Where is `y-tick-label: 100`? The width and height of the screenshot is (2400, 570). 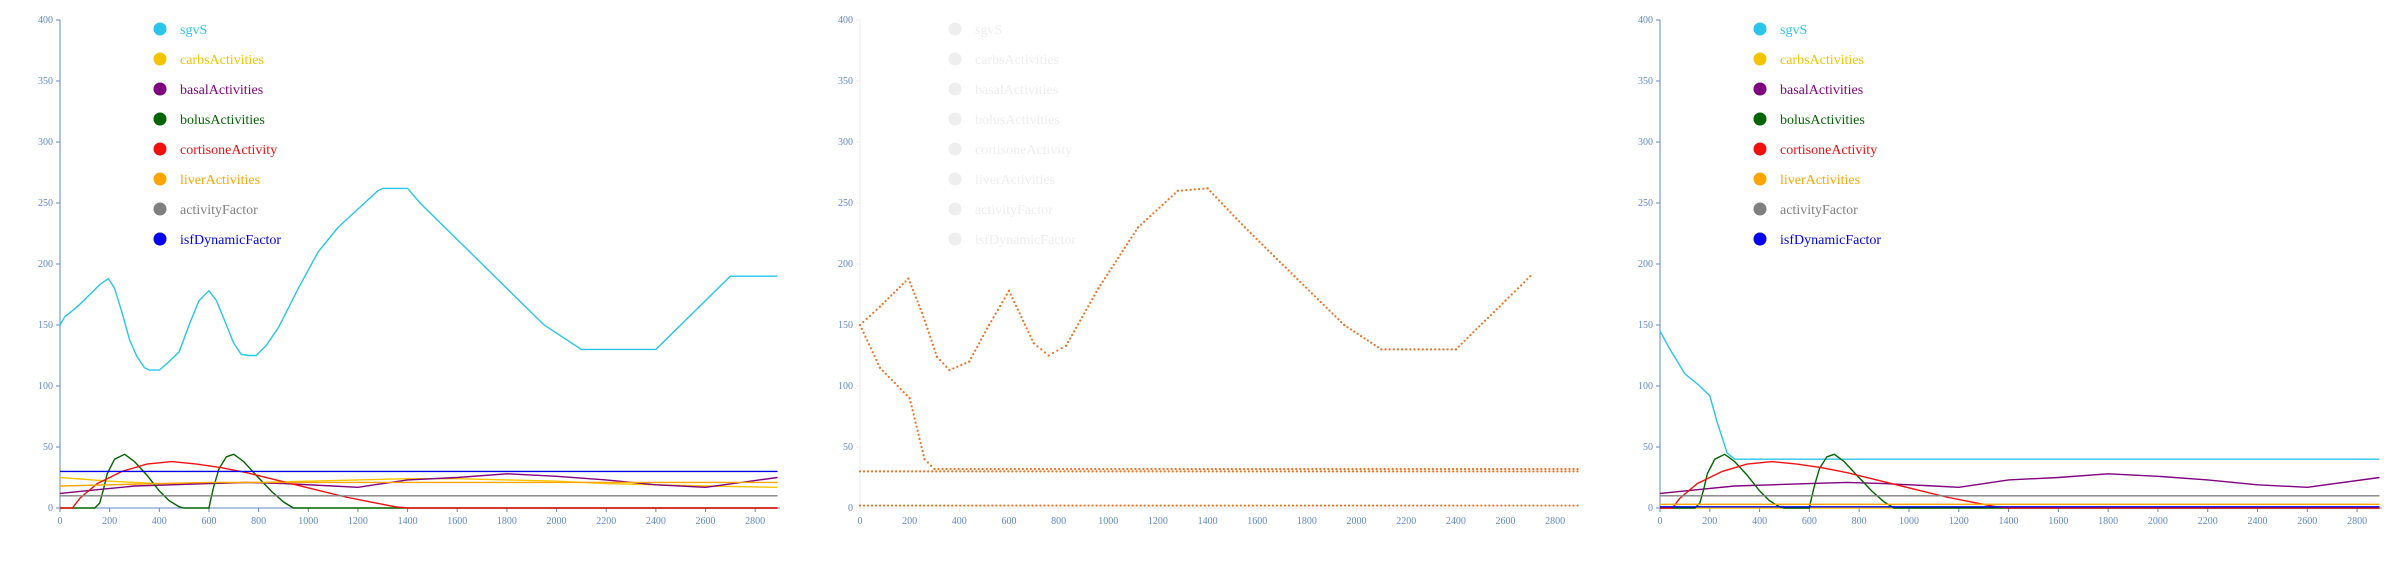
y-tick-label: 100 is located at coordinates (45, 386).